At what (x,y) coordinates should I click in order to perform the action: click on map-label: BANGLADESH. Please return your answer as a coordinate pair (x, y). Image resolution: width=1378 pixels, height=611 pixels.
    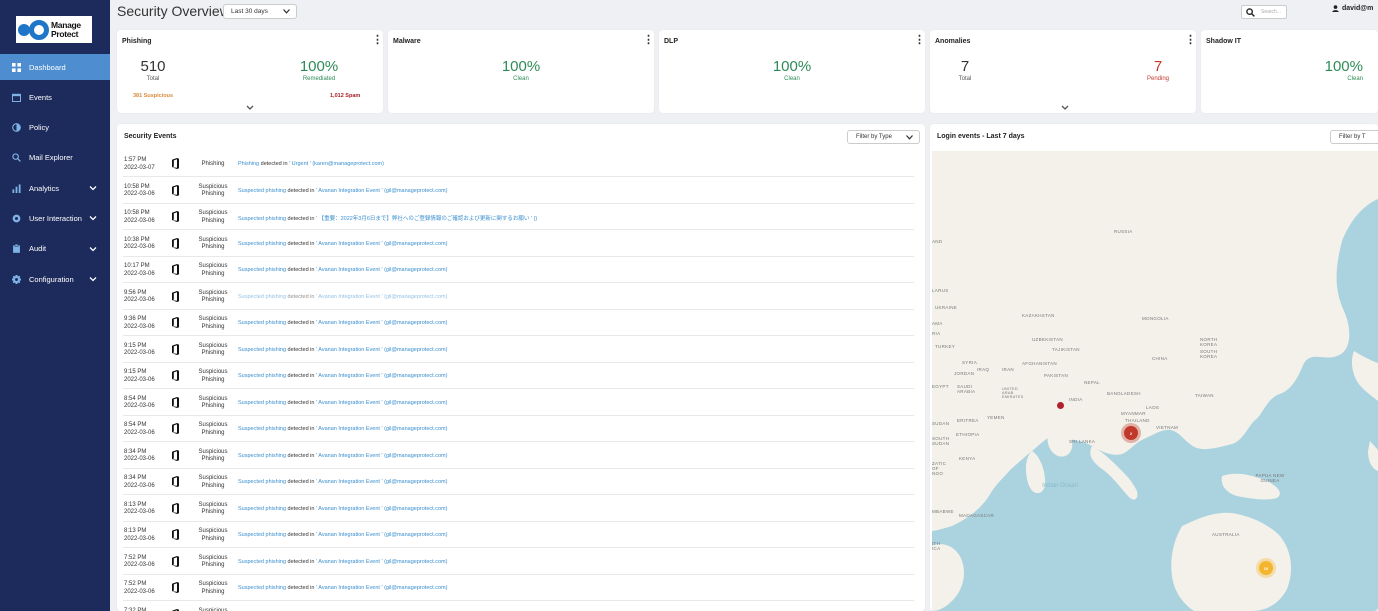
    Looking at the image, I should click on (1124, 393).